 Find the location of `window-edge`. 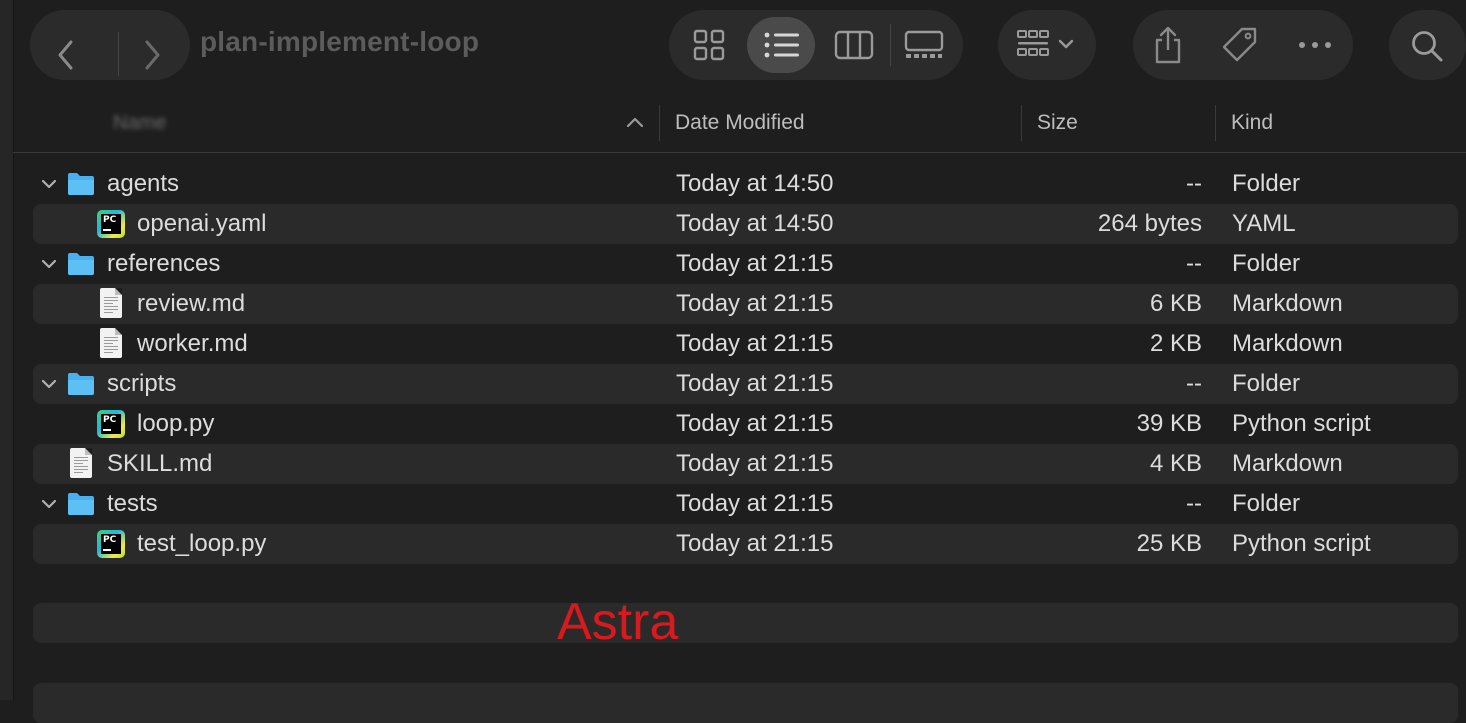

window-edge is located at coordinates (7, 350).